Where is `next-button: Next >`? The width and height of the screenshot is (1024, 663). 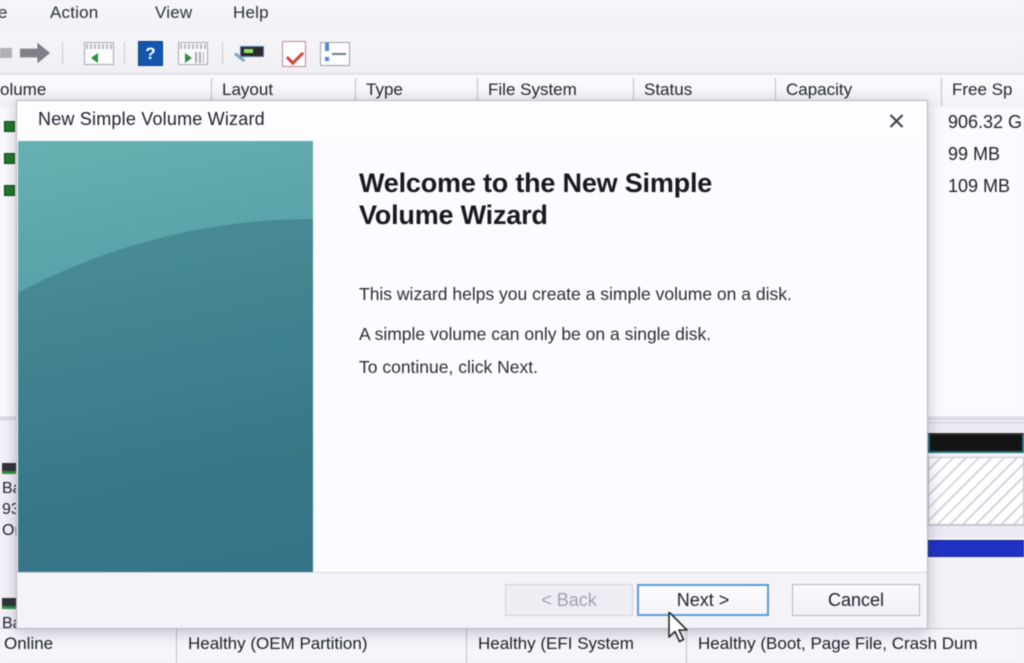
next-button: Next > is located at coordinates (703, 600).